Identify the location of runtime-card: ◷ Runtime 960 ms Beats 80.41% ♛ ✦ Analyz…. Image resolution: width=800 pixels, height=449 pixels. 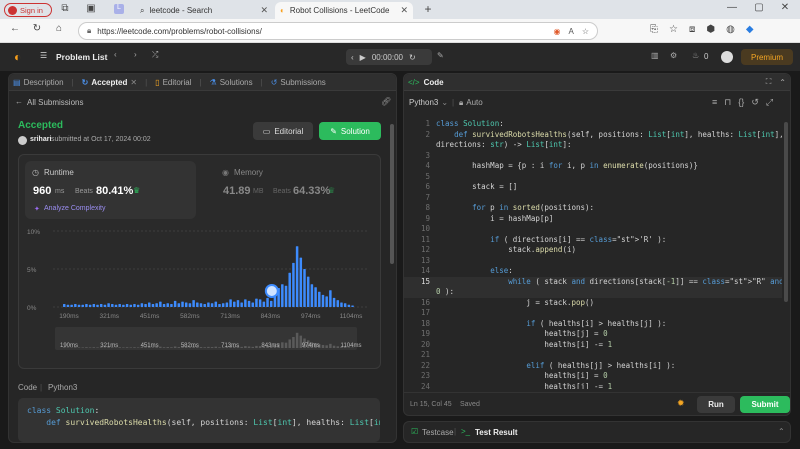
(110, 190).